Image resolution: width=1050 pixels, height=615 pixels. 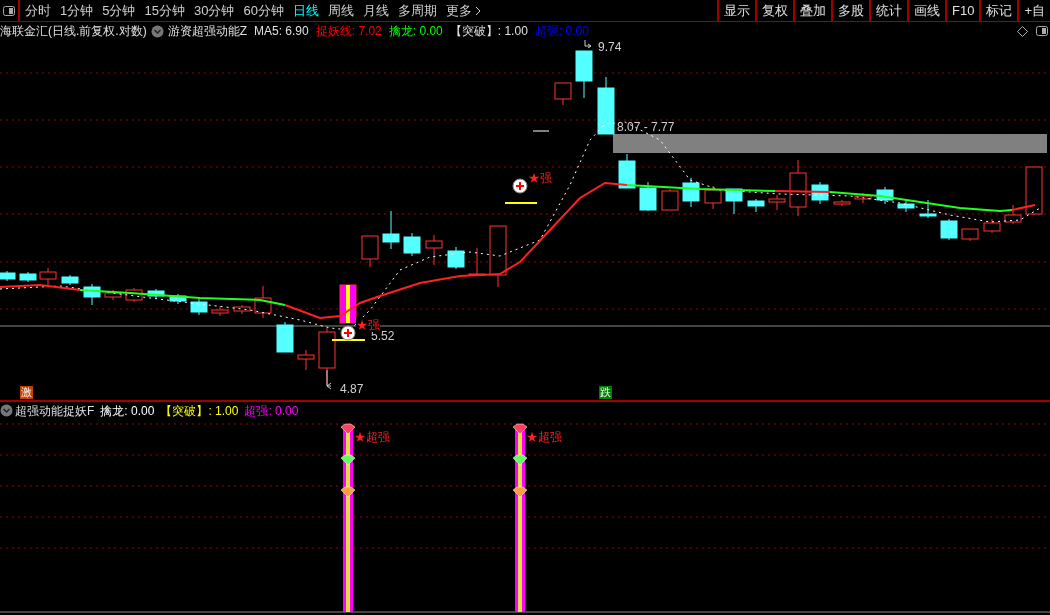 What do you see at coordinates (340, 10) in the screenshot?
I see `period-tab: 周线` at bounding box center [340, 10].